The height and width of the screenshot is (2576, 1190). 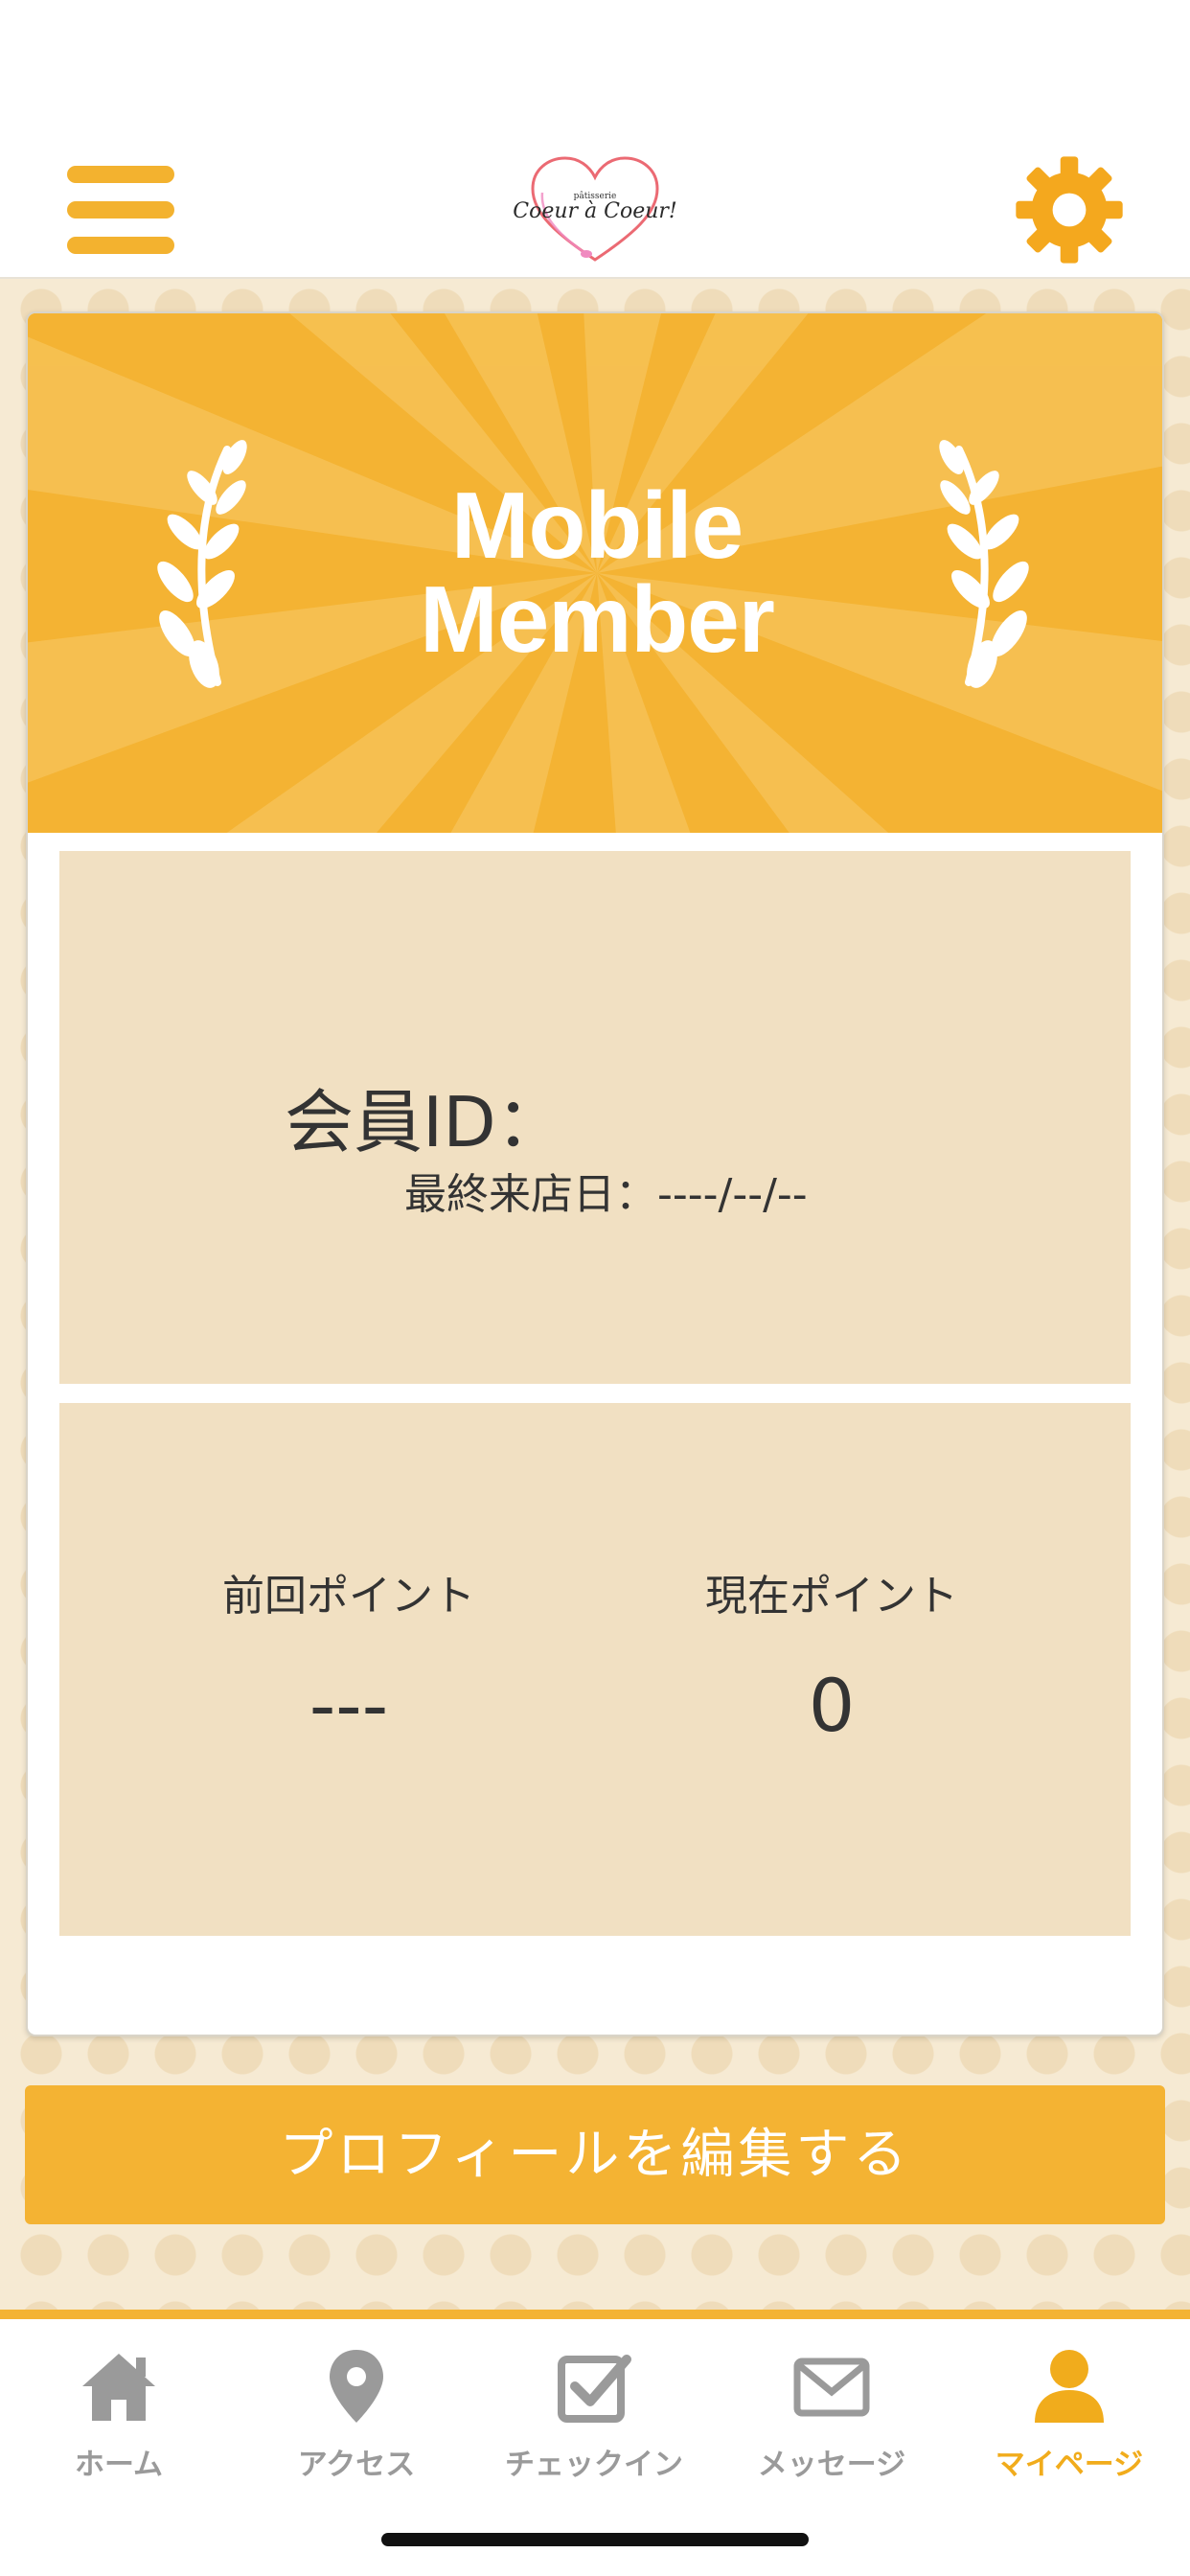 I want to click on envelope-icon, so click(x=832, y=2387).